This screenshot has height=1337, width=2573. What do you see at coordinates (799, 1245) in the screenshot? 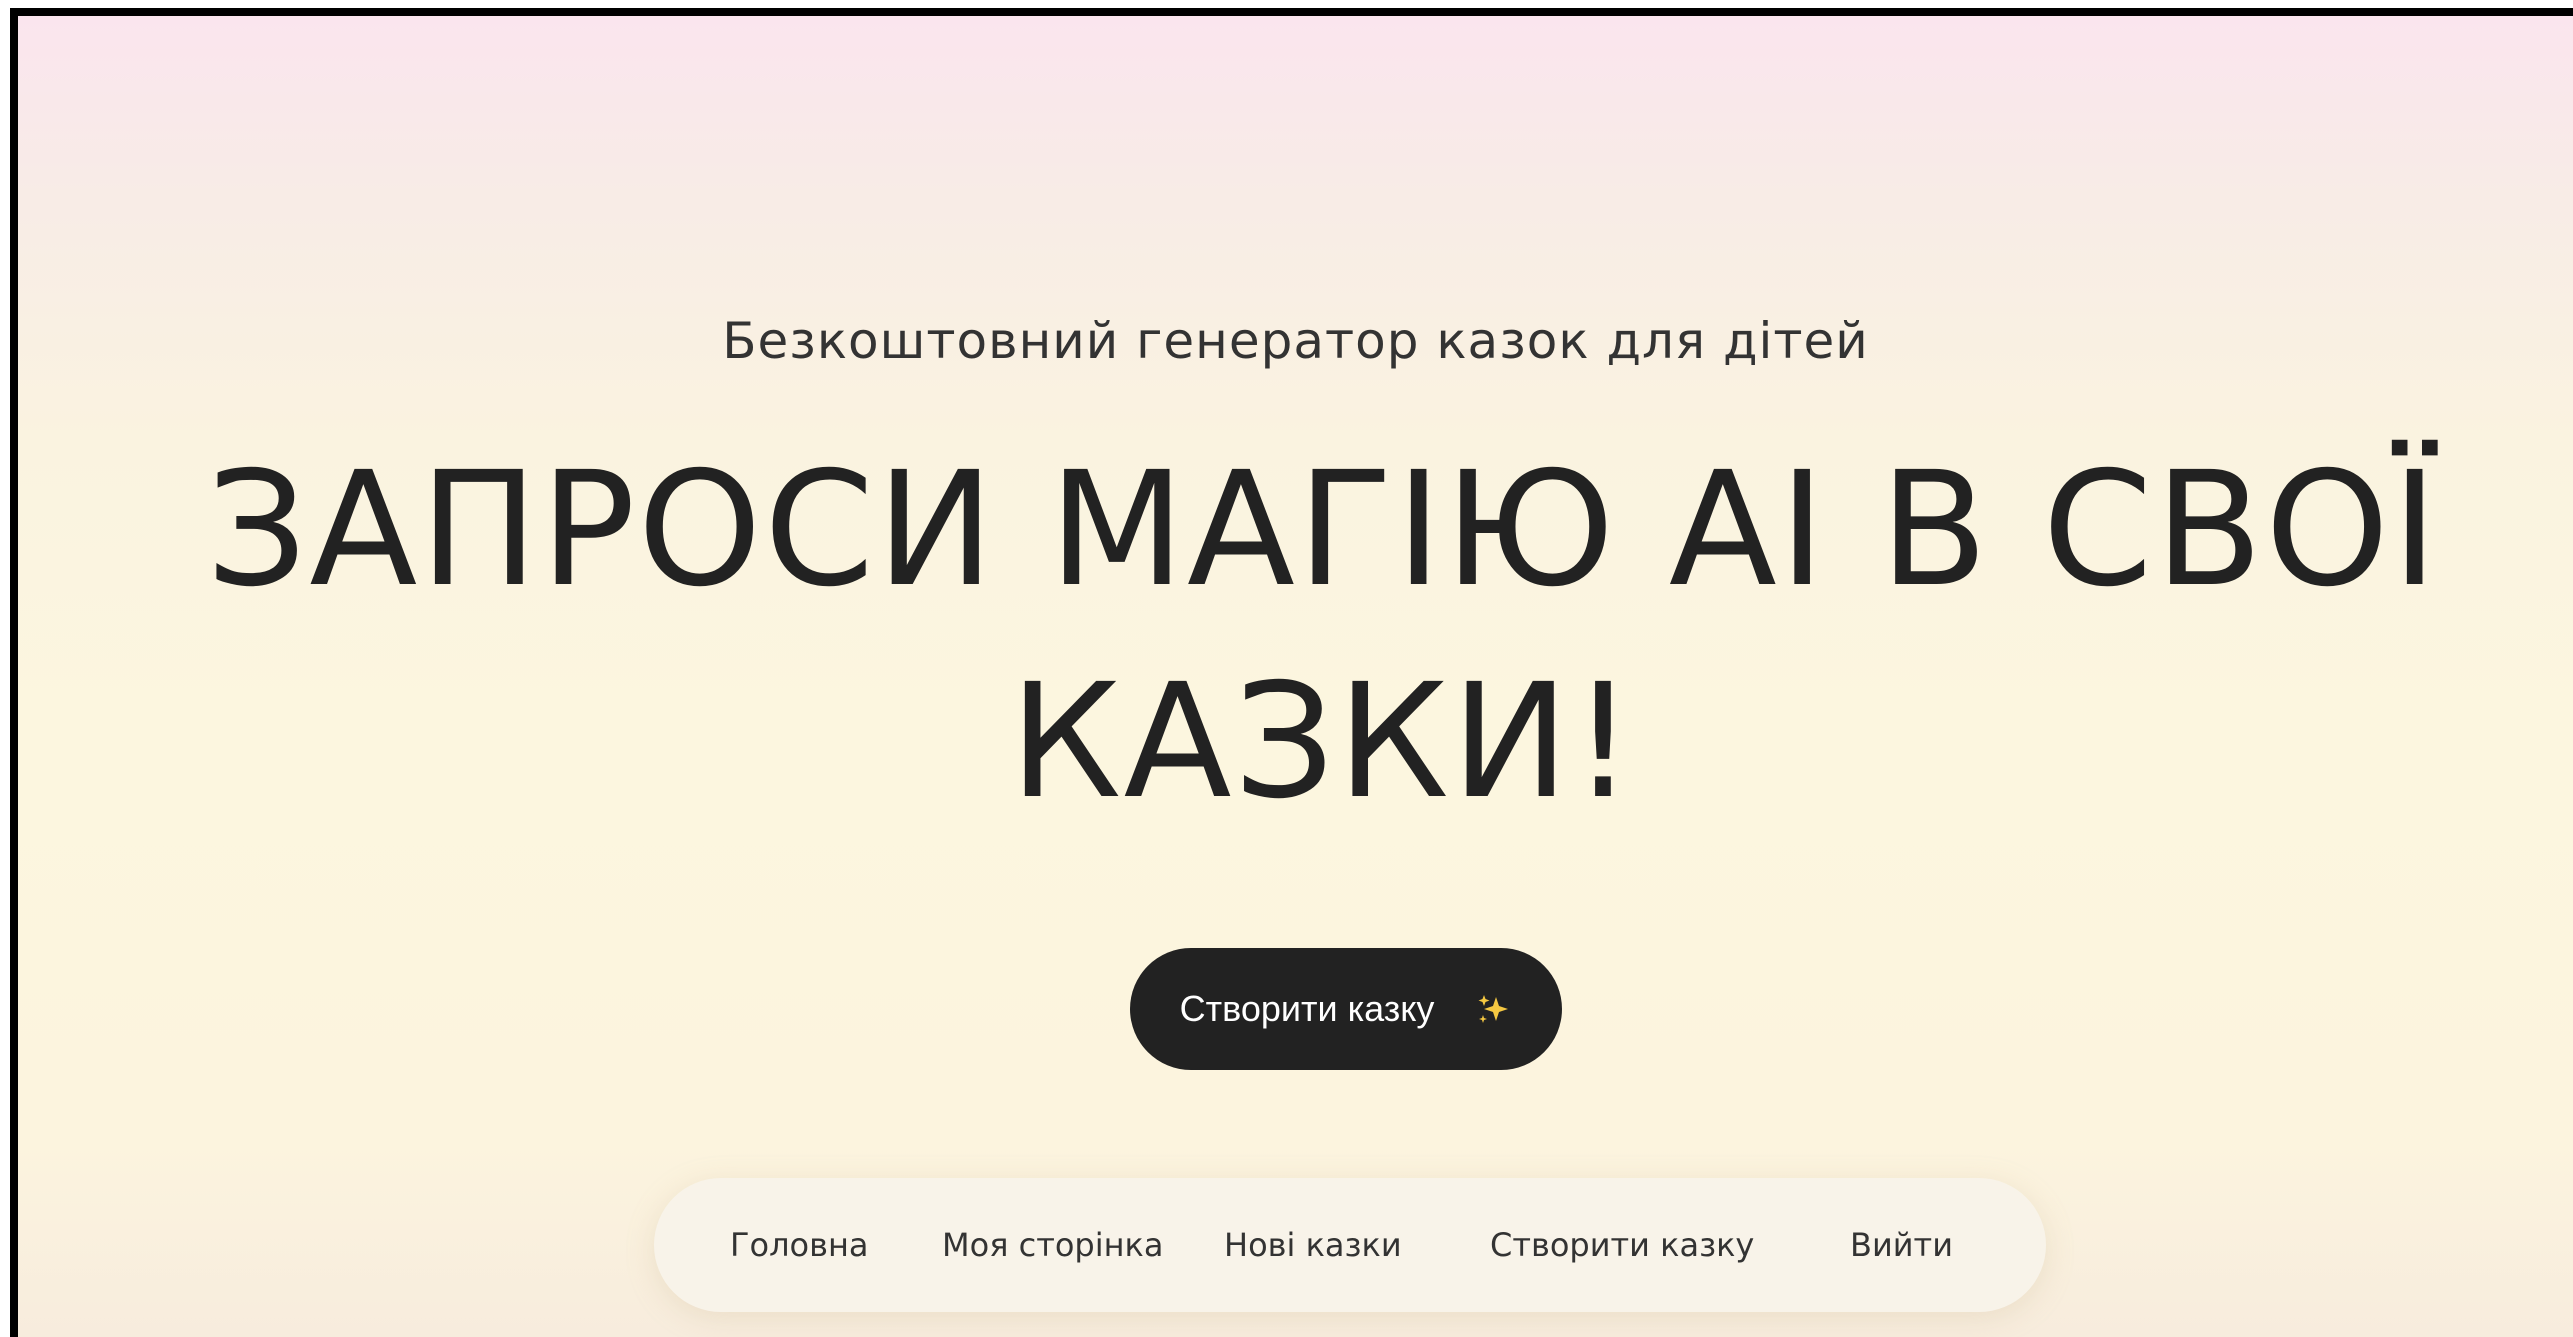
I see `nav-item-home: Головна` at bounding box center [799, 1245].